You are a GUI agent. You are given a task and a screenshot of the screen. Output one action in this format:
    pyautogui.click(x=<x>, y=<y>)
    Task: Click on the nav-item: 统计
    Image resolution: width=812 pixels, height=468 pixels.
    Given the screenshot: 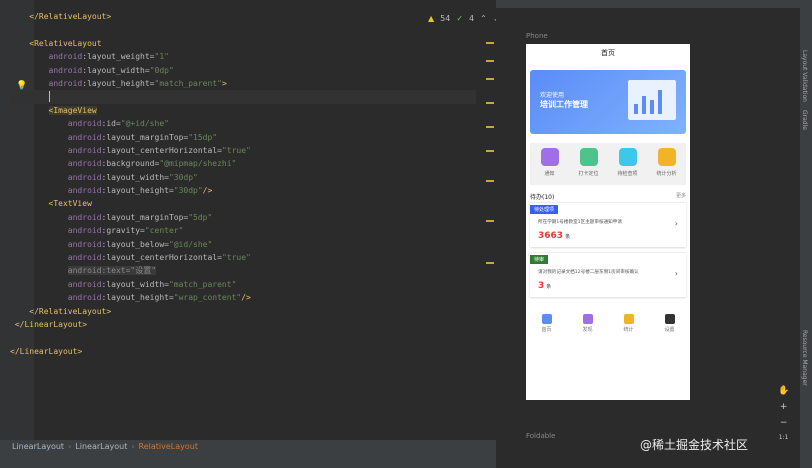 What is the action you would take?
    pyautogui.click(x=628, y=327)
    